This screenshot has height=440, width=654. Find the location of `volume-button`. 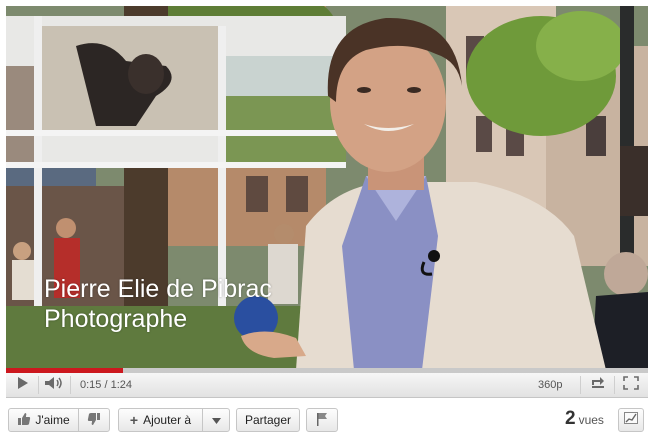

volume-button is located at coordinates (54, 385).